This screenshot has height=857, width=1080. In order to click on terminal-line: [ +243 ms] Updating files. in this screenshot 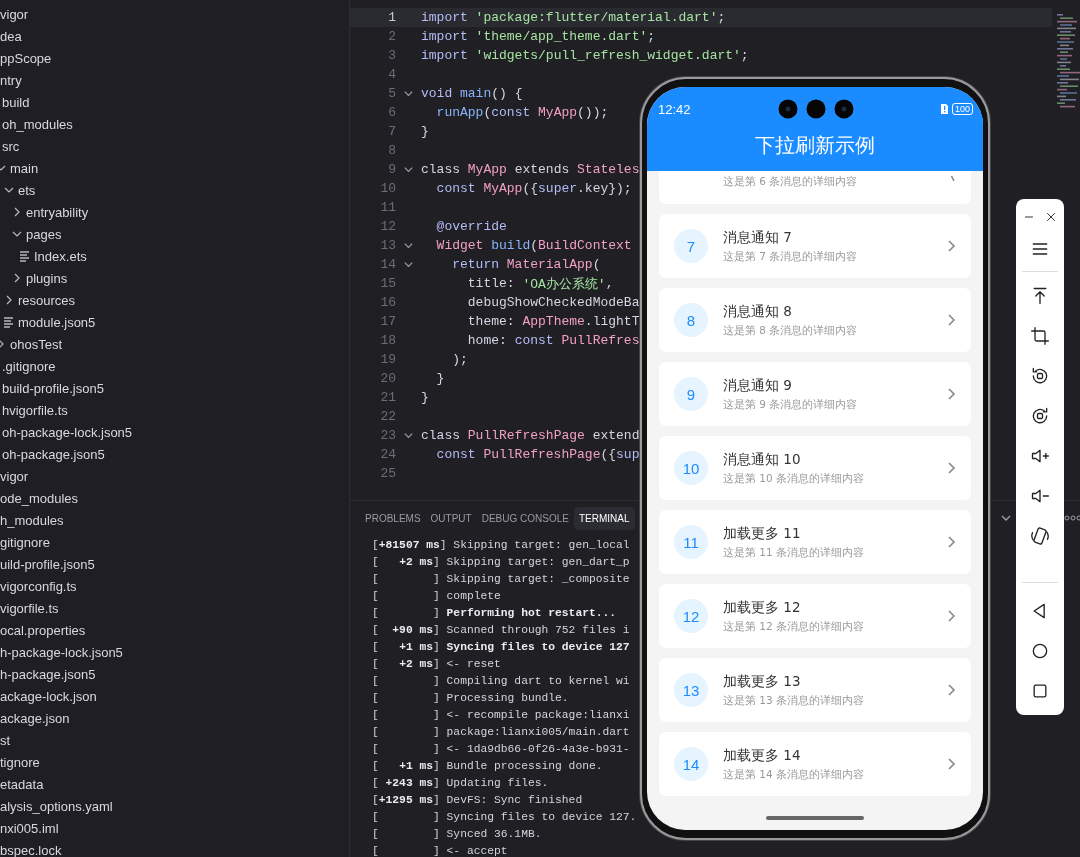, I will do `click(460, 783)`.